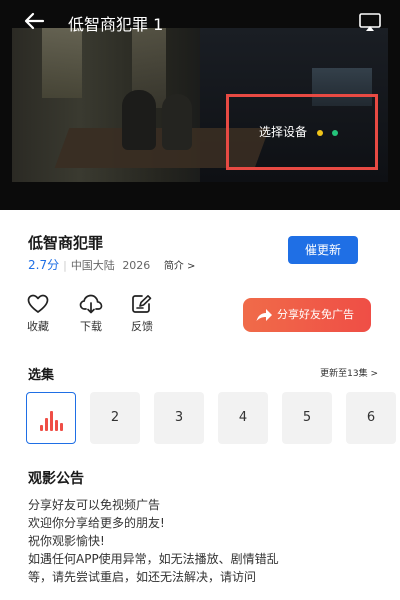 This screenshot has width=400, height=600. Describe the element at coordinates (66, 243) in the screenshot. I see `show-title: 低智商犯罪` at that location.